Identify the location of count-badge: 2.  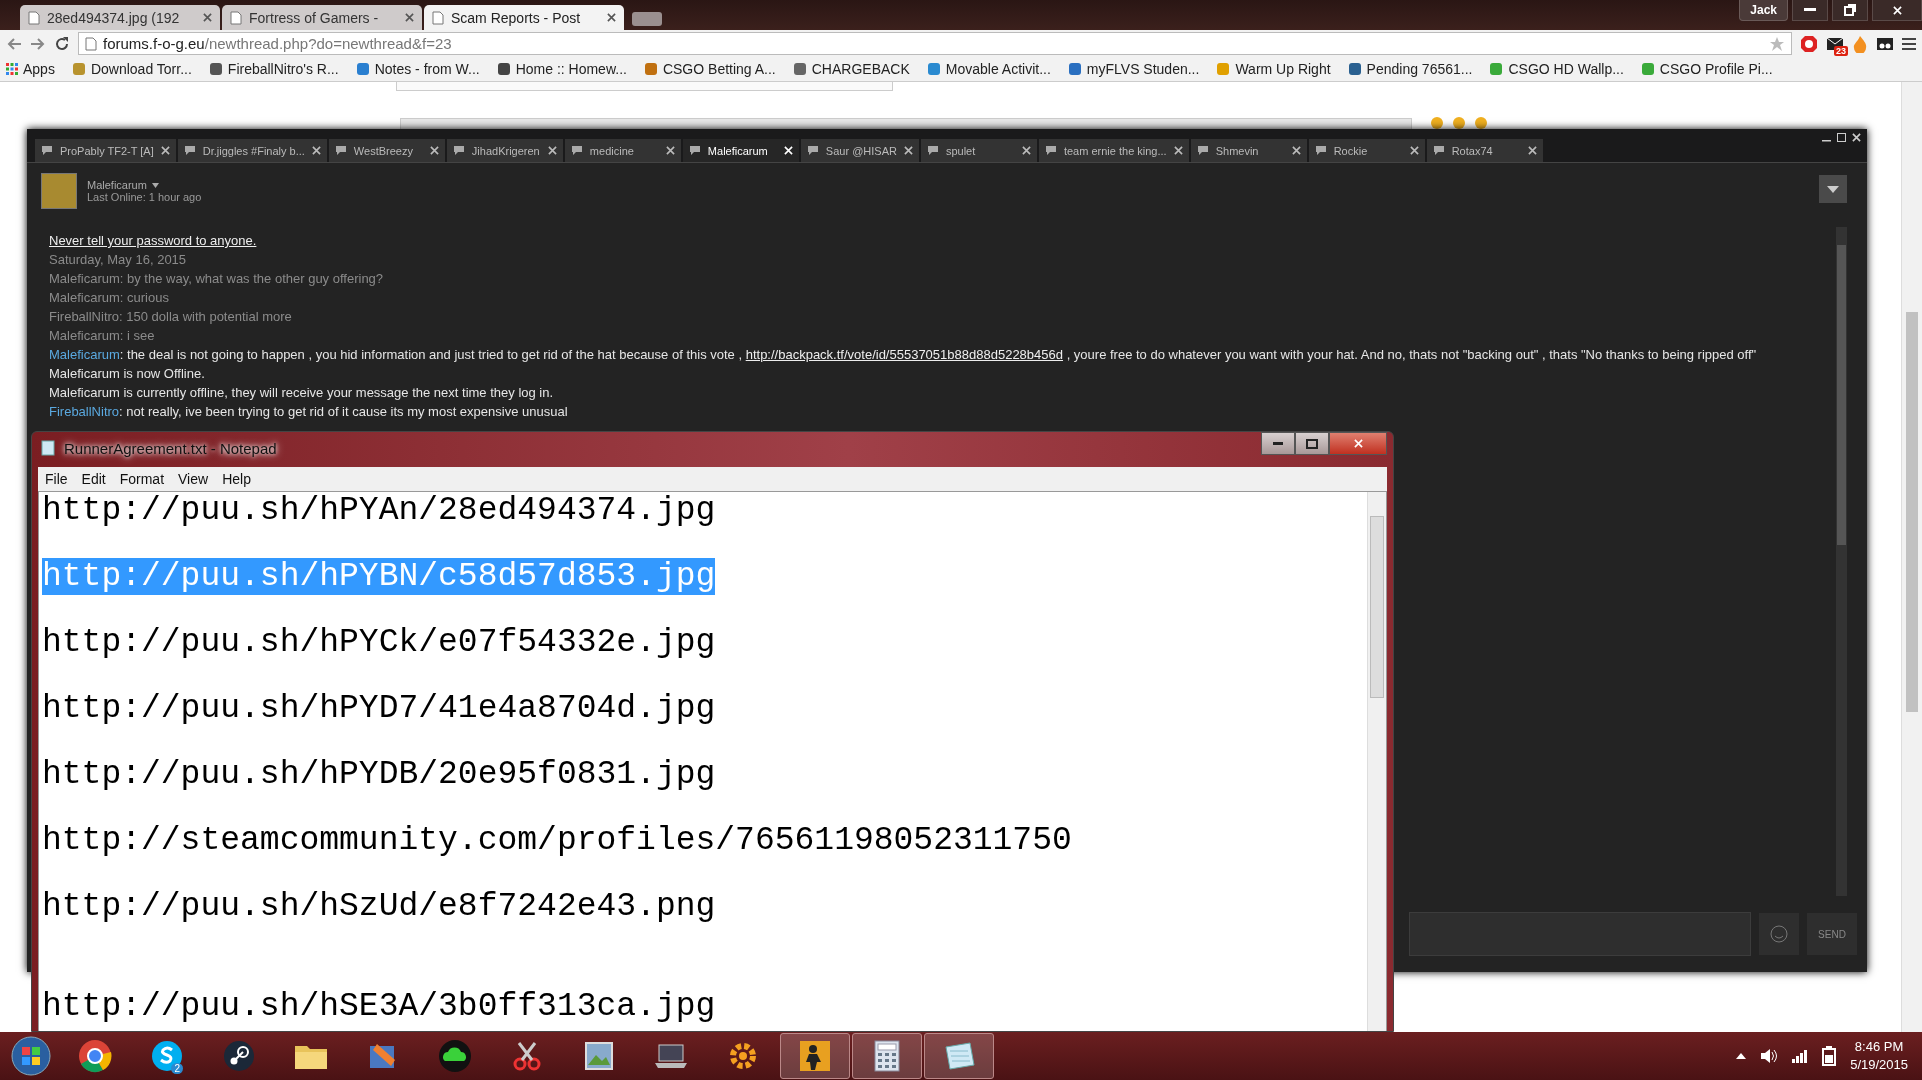
(177, 1068).